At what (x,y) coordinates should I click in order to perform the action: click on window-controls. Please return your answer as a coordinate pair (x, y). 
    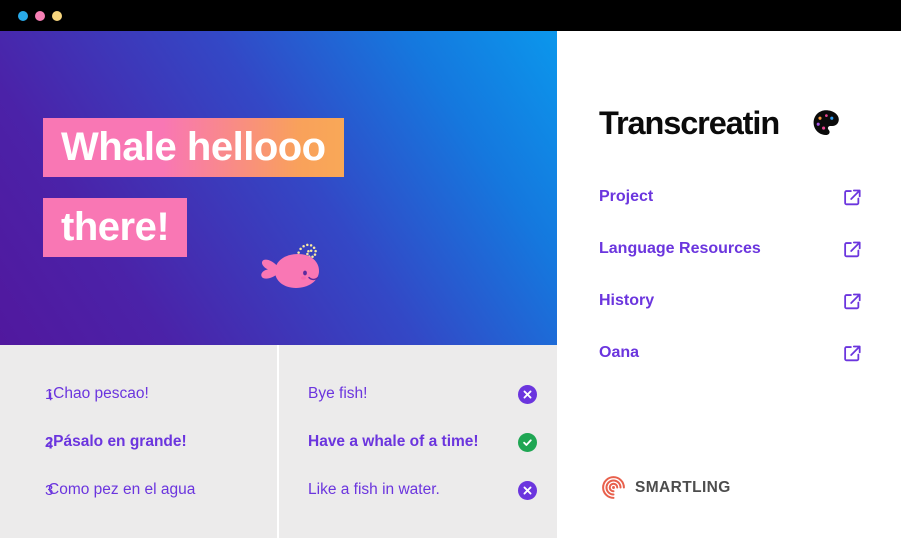
    Looking at the image, I should click on (40, 16).